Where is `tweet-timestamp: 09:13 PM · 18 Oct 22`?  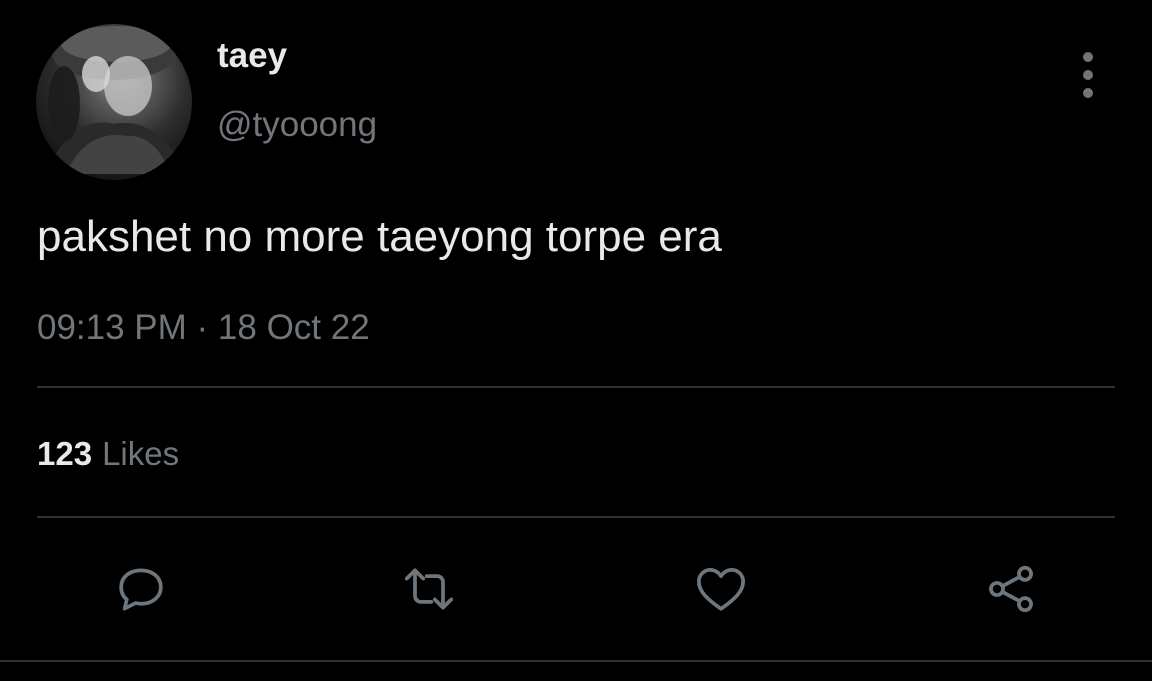 tweet-timestamp: 09:13 PM · 18 Oct 22 is located at coordinates (203, 327).